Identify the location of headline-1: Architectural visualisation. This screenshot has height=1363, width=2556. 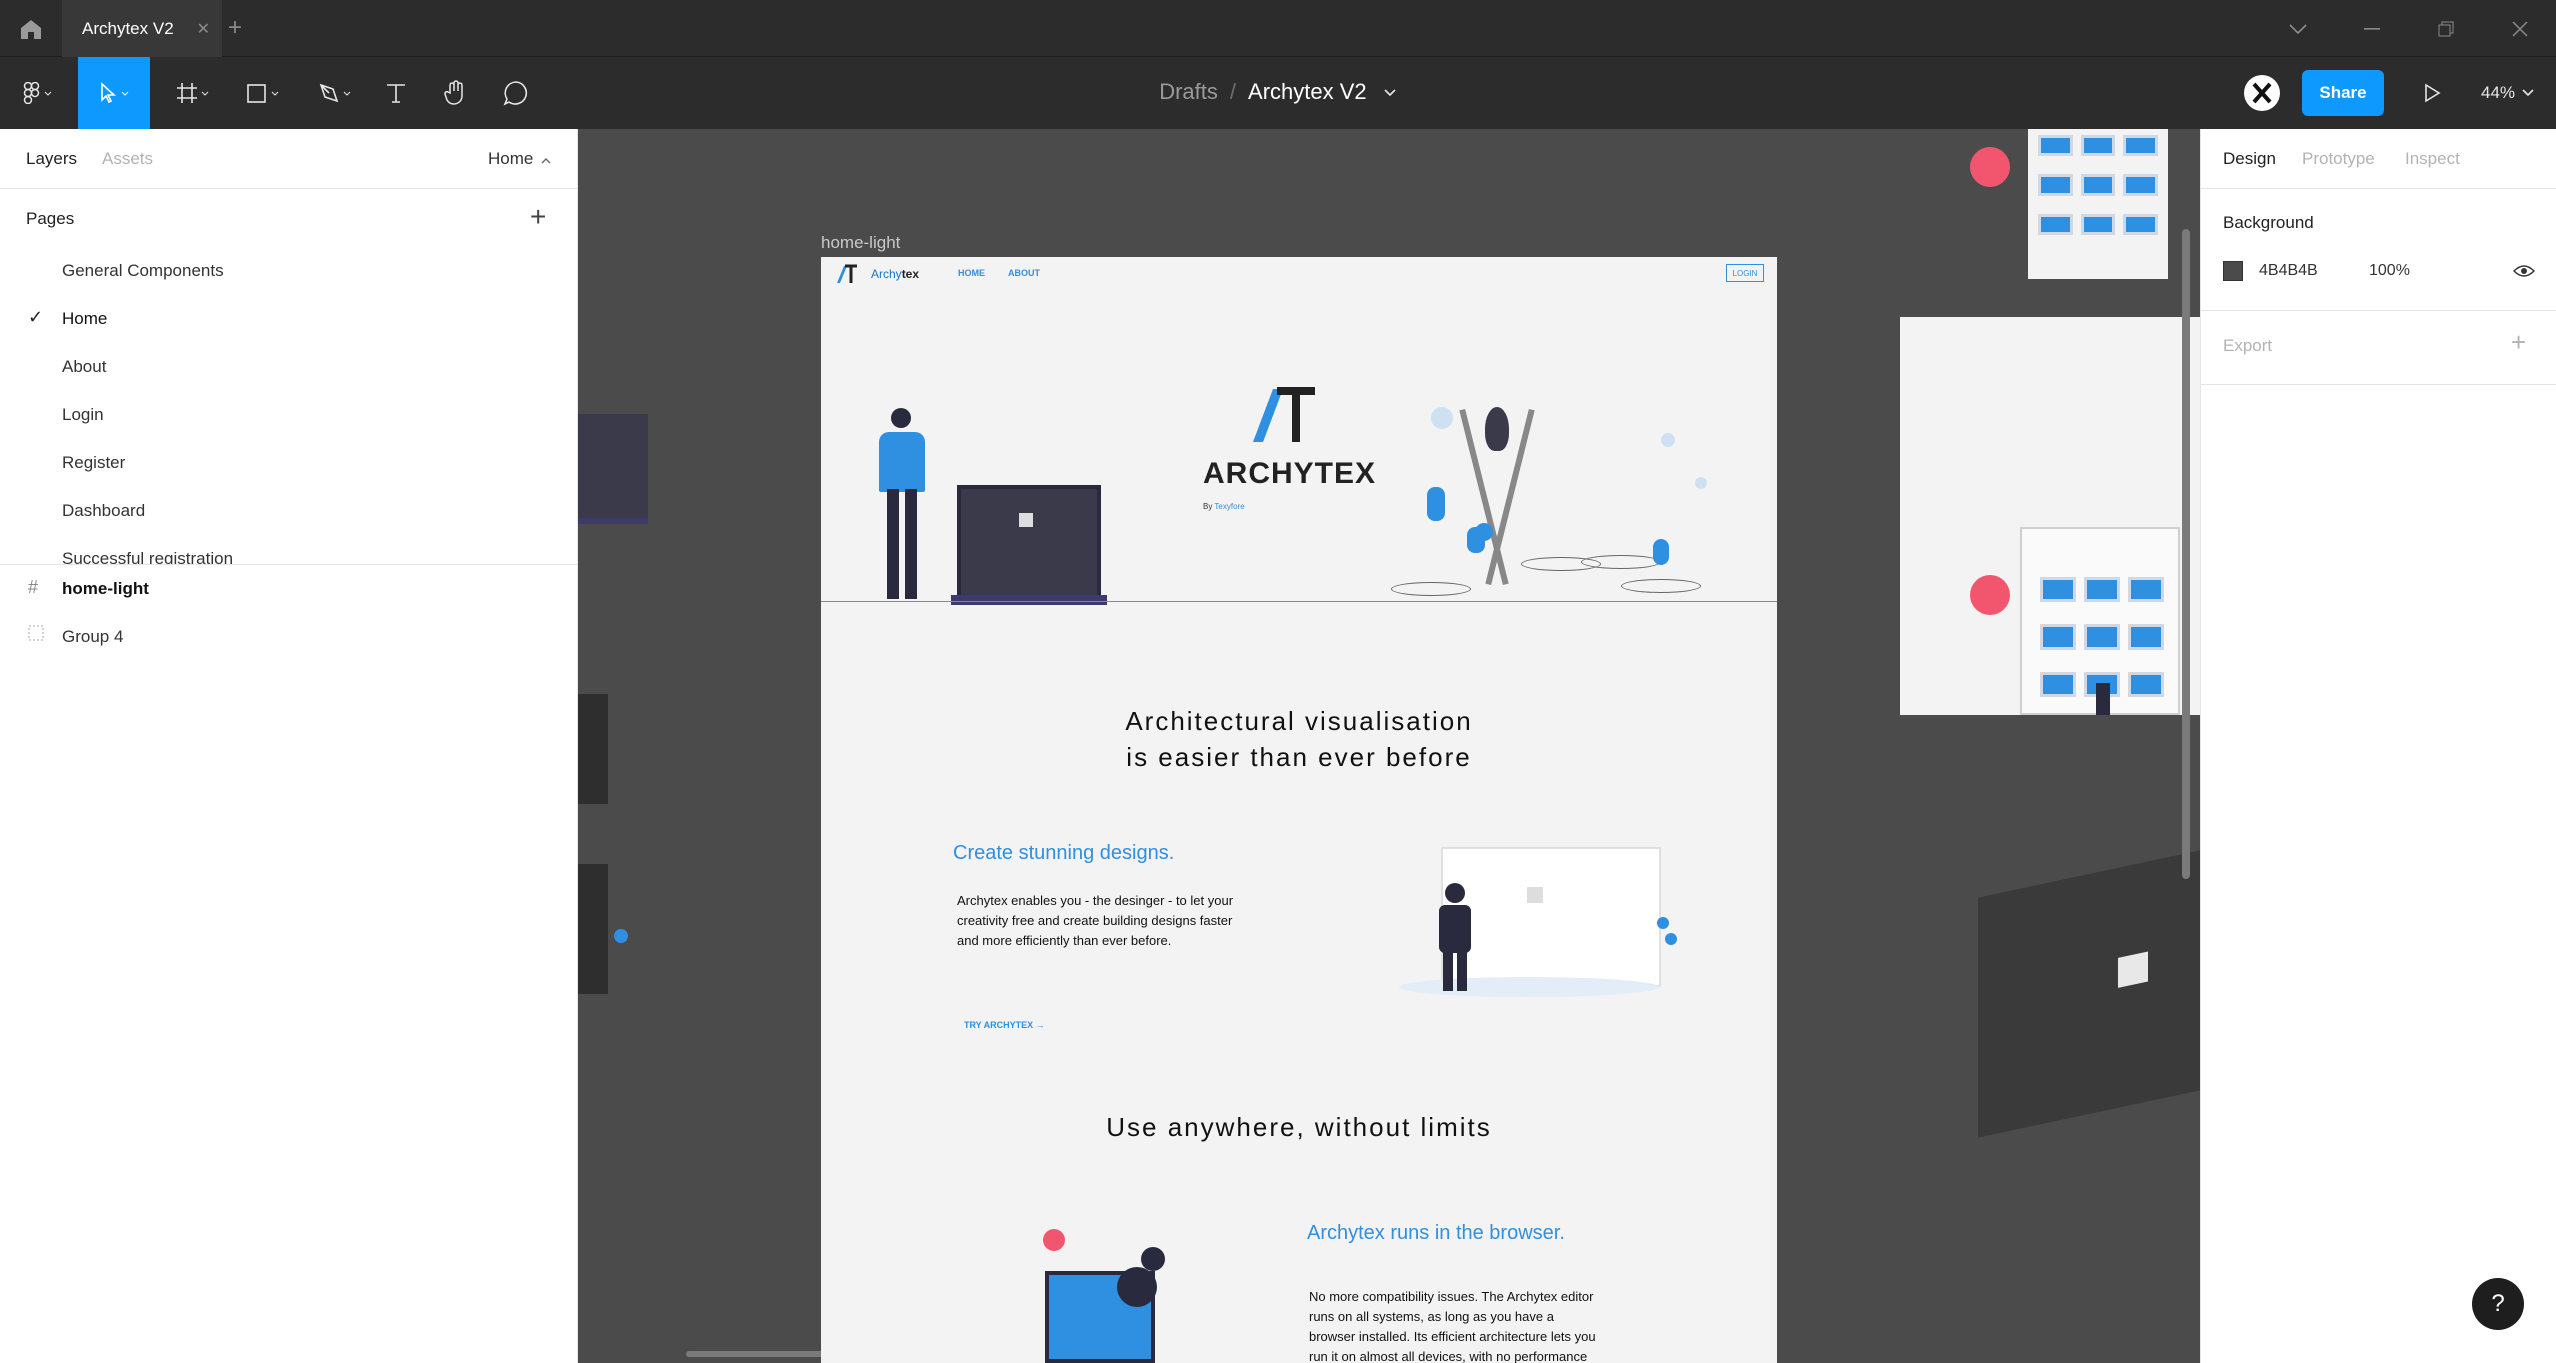
(1299, 721).